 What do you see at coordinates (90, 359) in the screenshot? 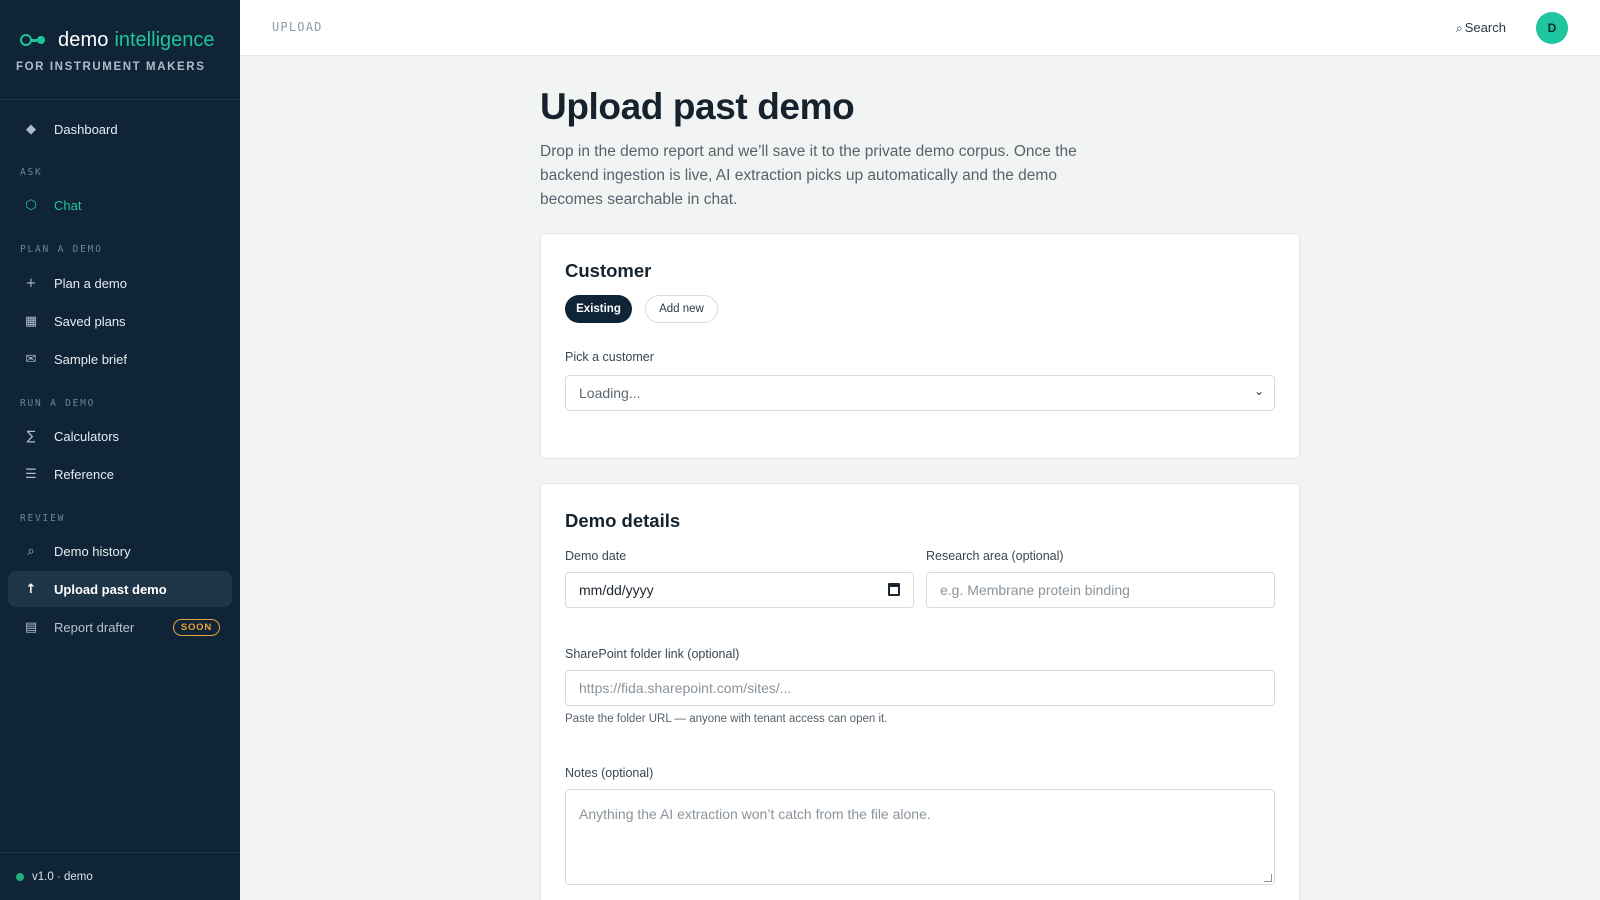
I see `sidebar-item-label: Sample brief` at bounding box center [90, 359].